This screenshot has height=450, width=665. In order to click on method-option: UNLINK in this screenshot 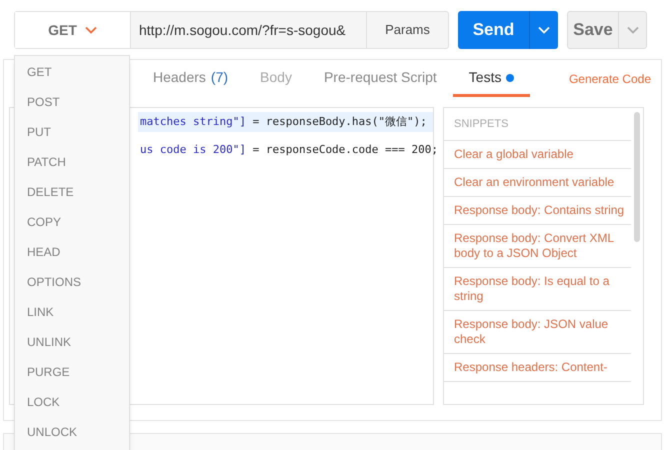, I will do `click(72, 342)`.